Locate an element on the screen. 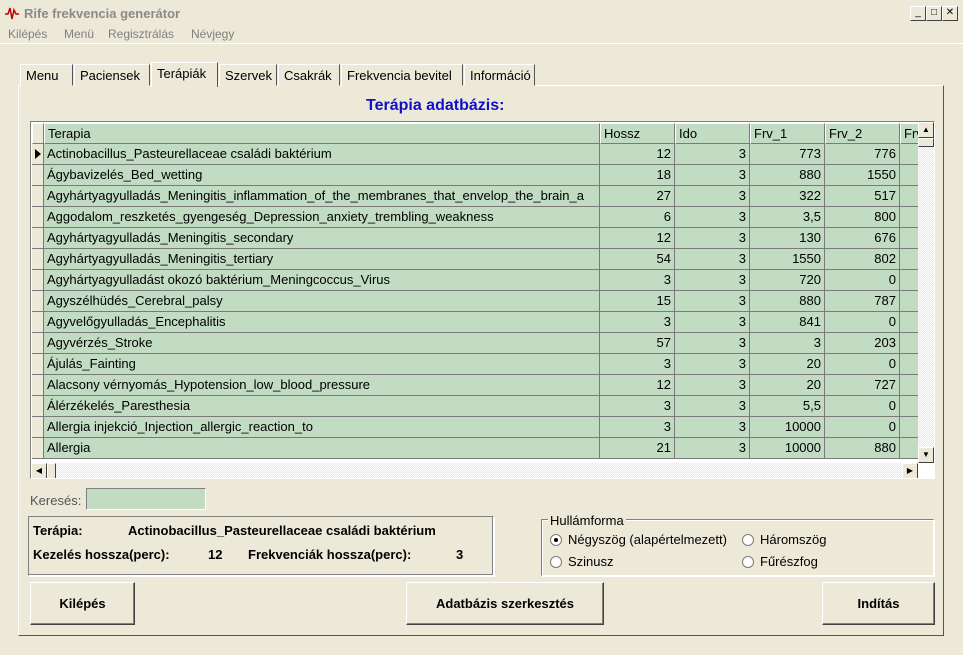  vertical-scroll-thumb is located at coordinates (926, 142).